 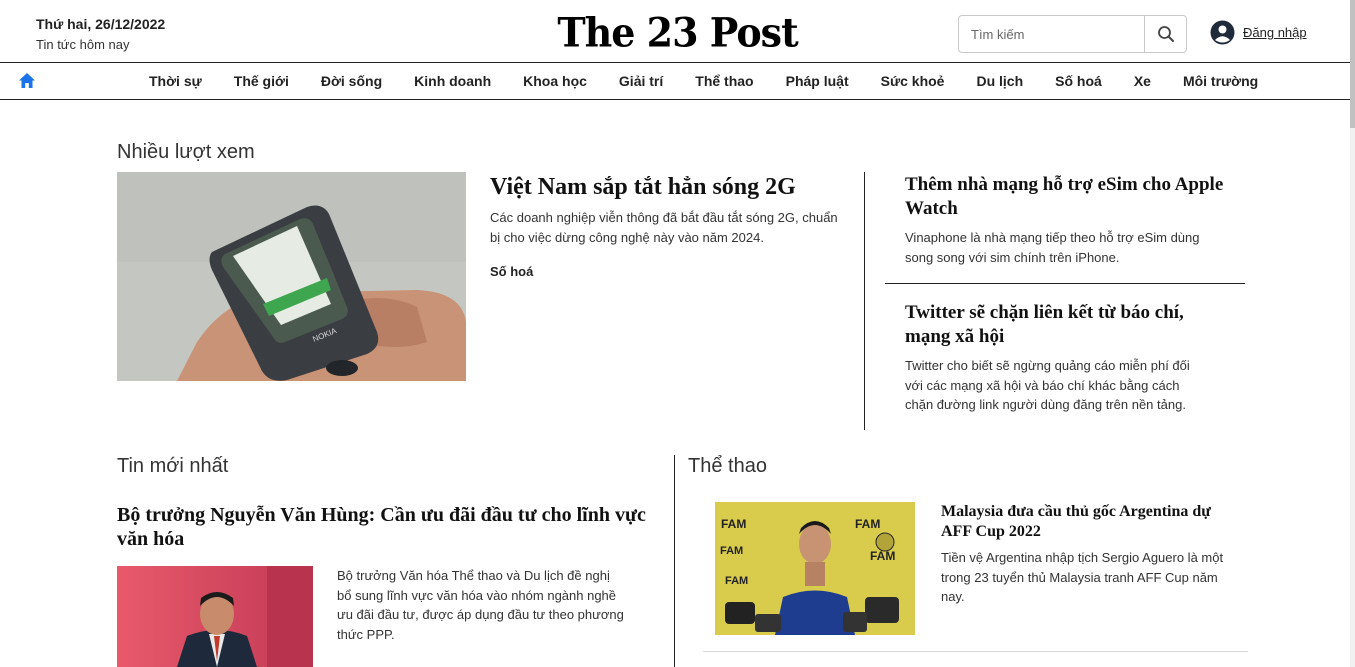 What do you see at coordinates (1222, 32) in the screenshot?
I see `user-icon` at bounding box center [1222, 32].